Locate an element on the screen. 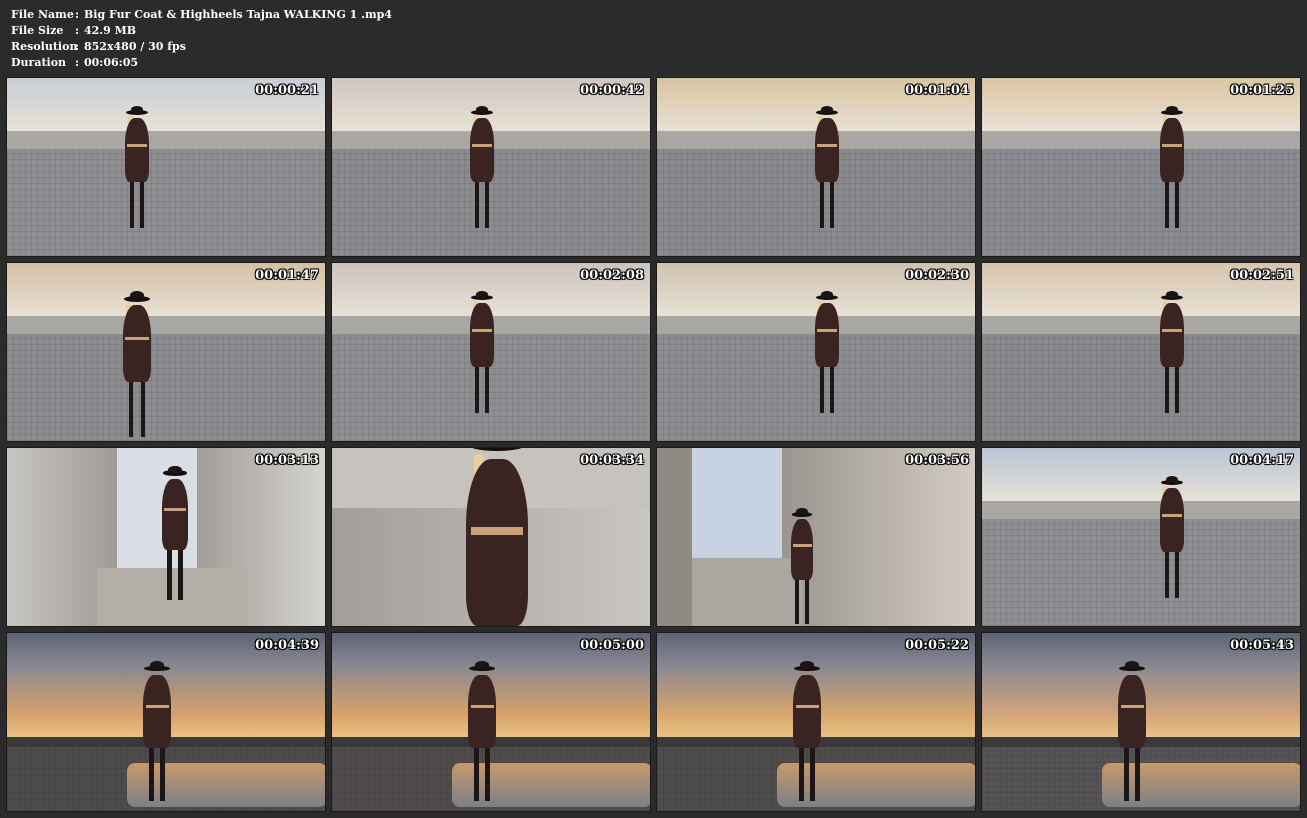 This screenshot has height=818, width=1307. video-thumbnail: 00:05:00 is located at coordinates (491, 722).